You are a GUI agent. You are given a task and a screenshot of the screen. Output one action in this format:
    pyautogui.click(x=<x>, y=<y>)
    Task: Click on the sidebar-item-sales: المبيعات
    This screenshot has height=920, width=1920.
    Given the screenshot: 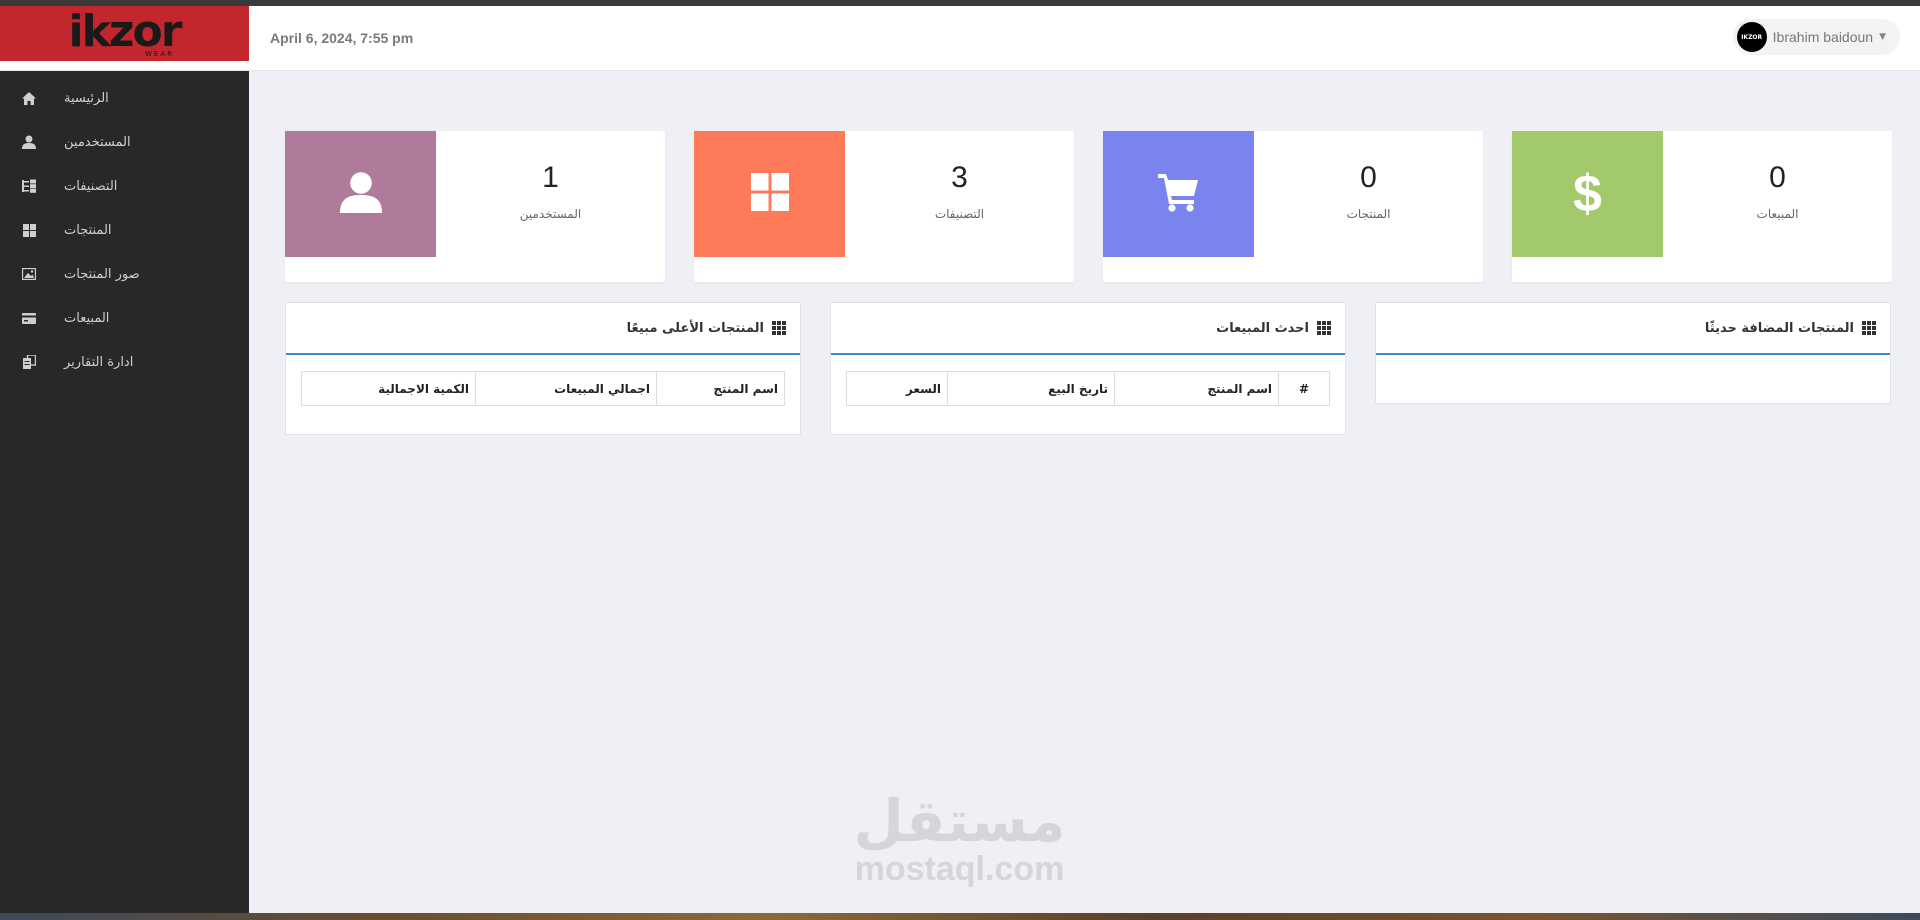 What is the action you would take?
    pyautogui.click(x=124, y=318)
    